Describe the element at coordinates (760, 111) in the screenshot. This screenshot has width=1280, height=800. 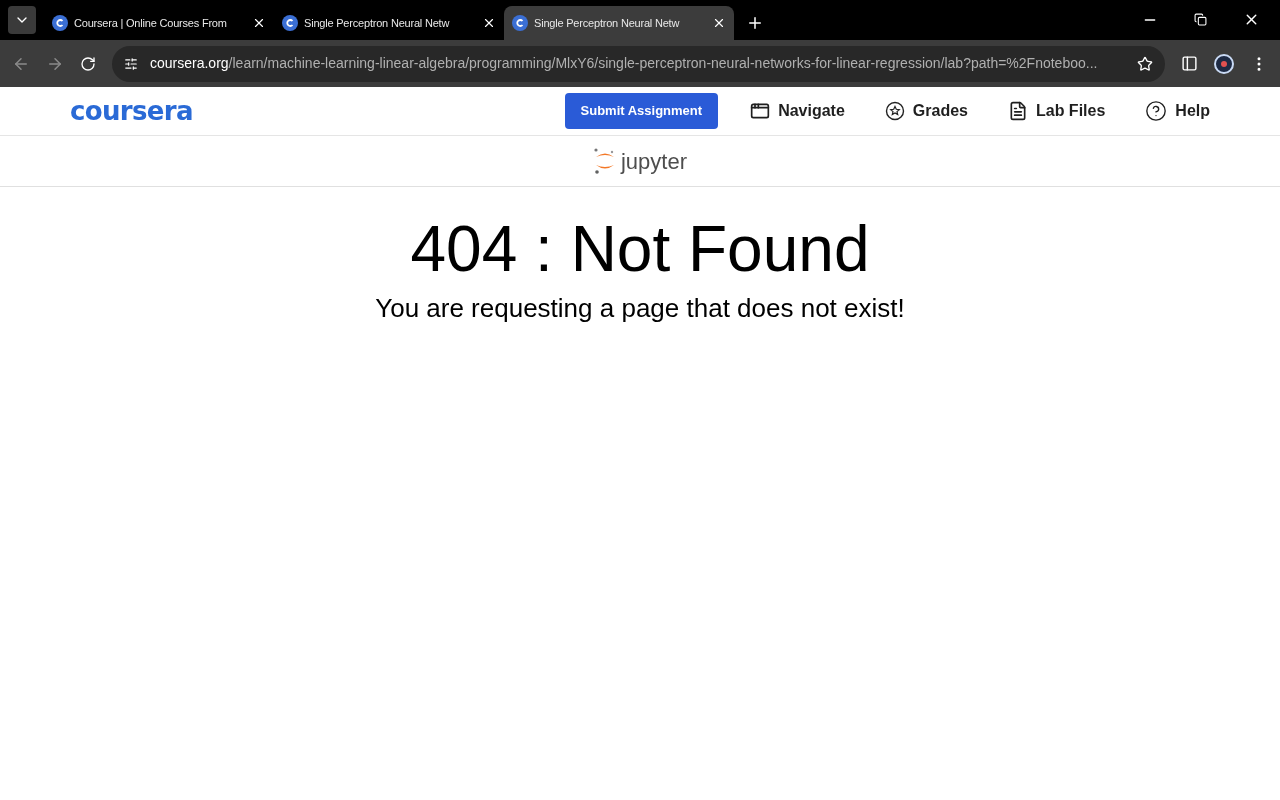
I see `window-icon` at that location.